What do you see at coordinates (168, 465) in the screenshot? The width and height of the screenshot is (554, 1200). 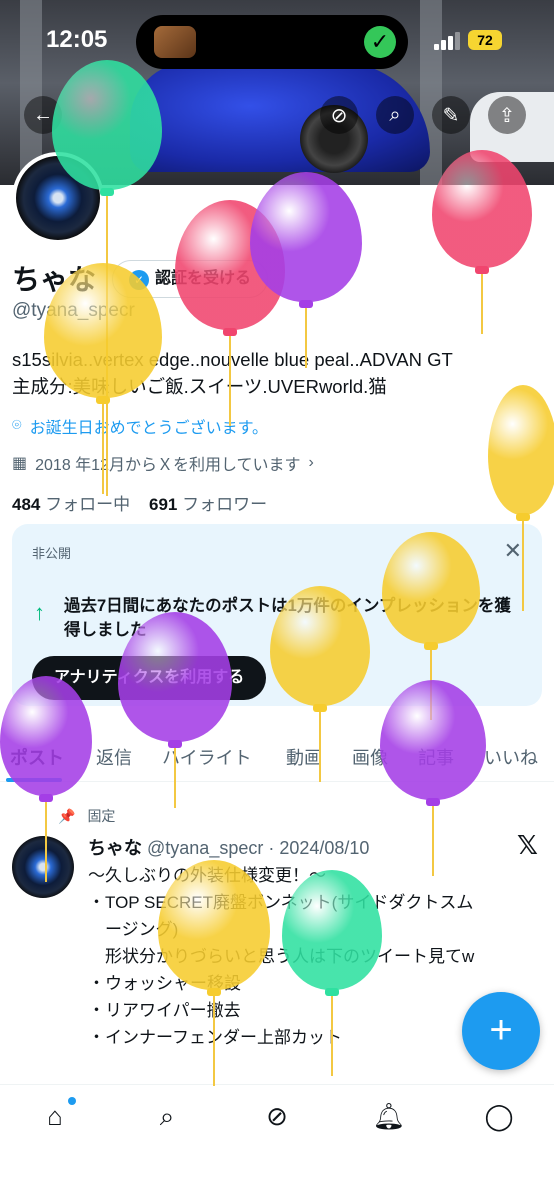 I see `joined-text: 2018 年12月からＸを利用しています` at bounding box center [168, 465].